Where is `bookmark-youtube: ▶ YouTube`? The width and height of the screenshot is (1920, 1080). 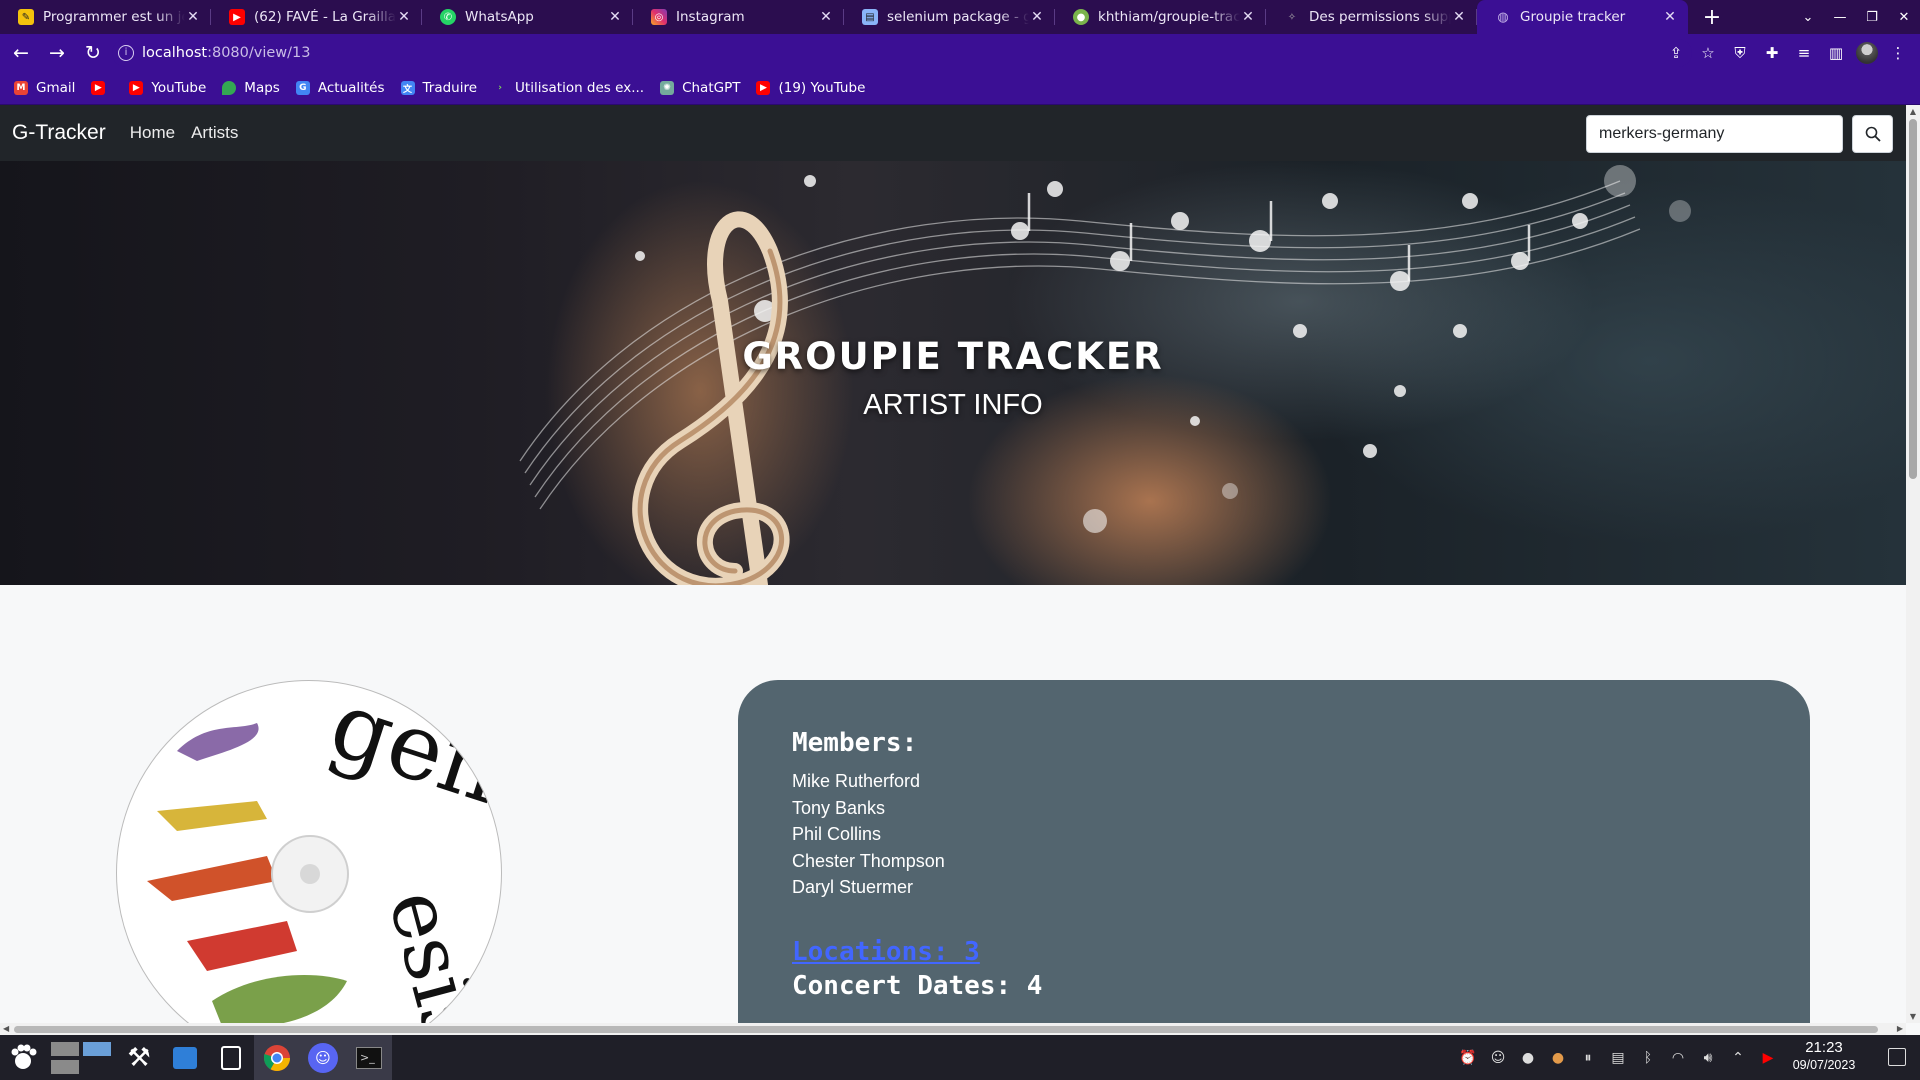
bookmark-youtube: ▶ YouTube is located at coordinates (167, 88).